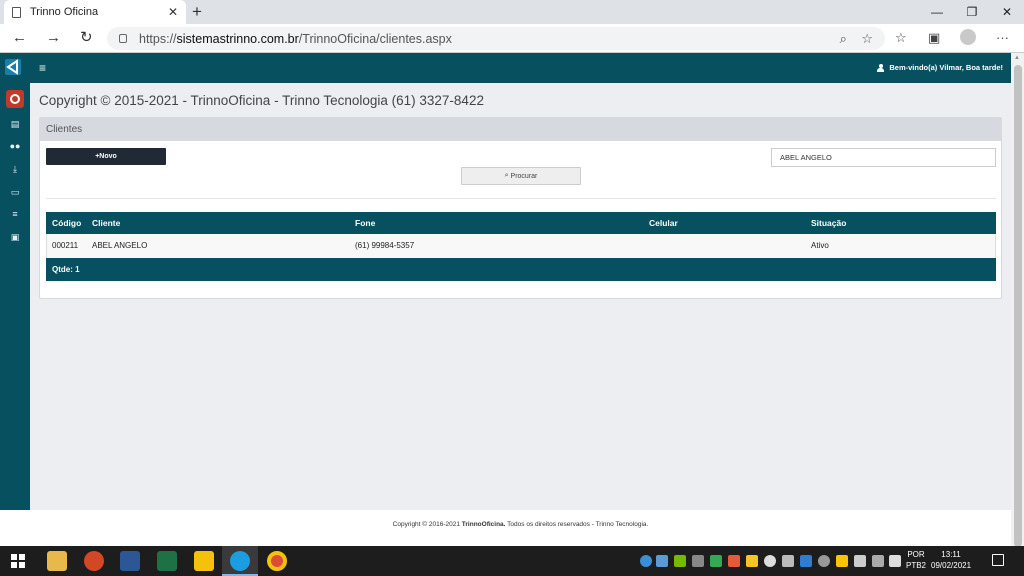 The height and width of the screenshot is (576, 1024). What do you see at coordinates (883, 157) in the screenshot?
I see `search-input` at bounding box center [883, 157].